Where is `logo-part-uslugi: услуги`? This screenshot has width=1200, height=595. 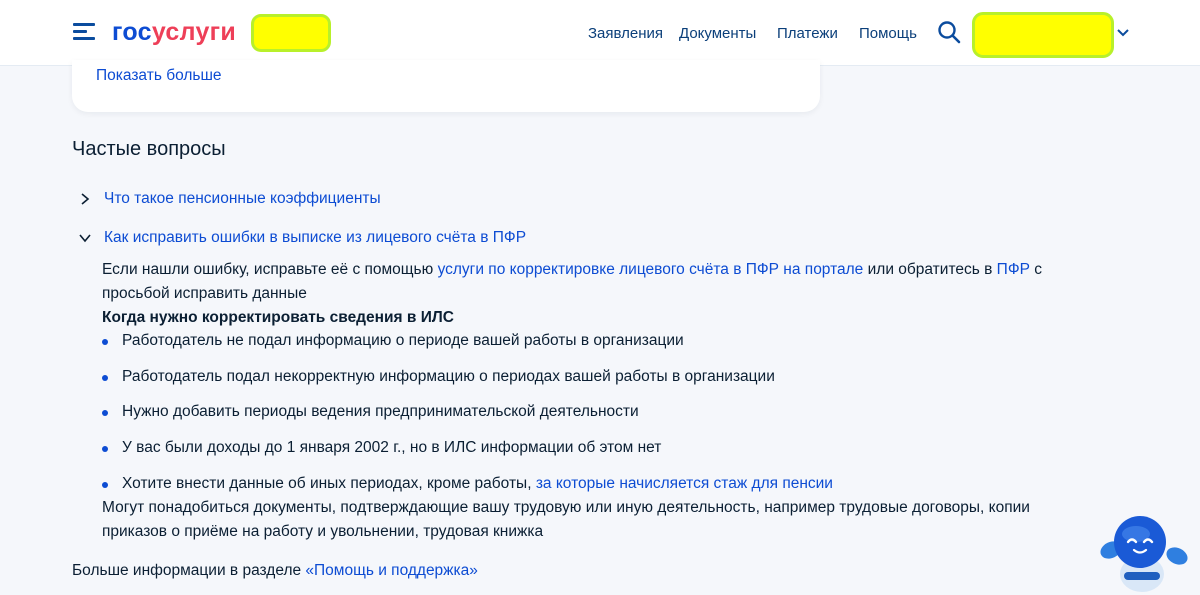 logo-part-uslugi: услуги is located at coordinates (194, 32).